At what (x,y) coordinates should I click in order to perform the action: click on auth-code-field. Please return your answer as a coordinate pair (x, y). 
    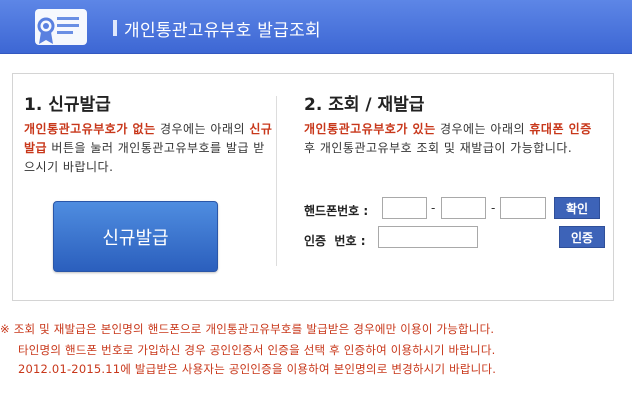
    Looking at the image, I should click on (428, 237).